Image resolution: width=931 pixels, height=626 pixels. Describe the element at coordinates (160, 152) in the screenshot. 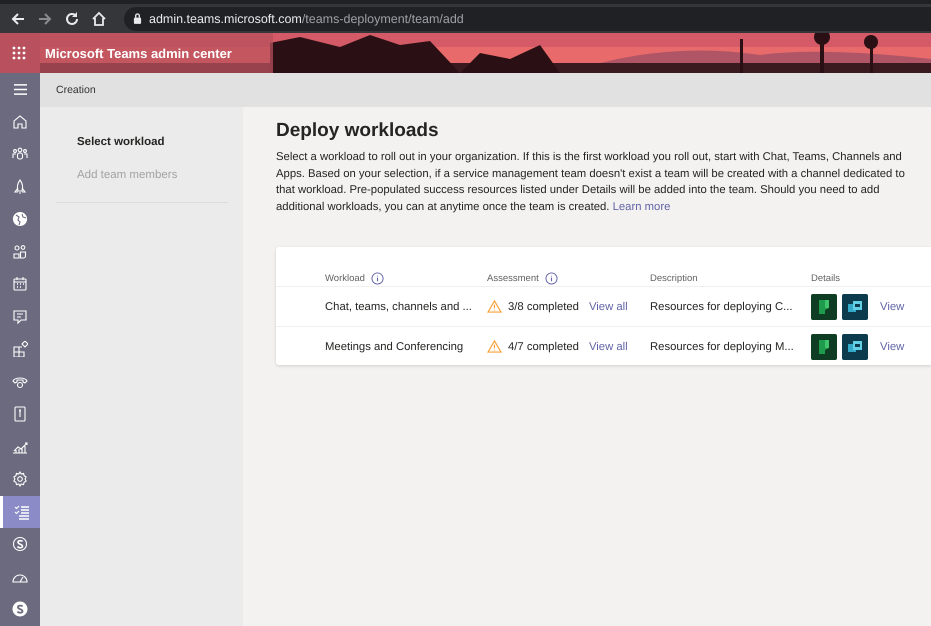

I see `wizard-step: Select workload` at that location.